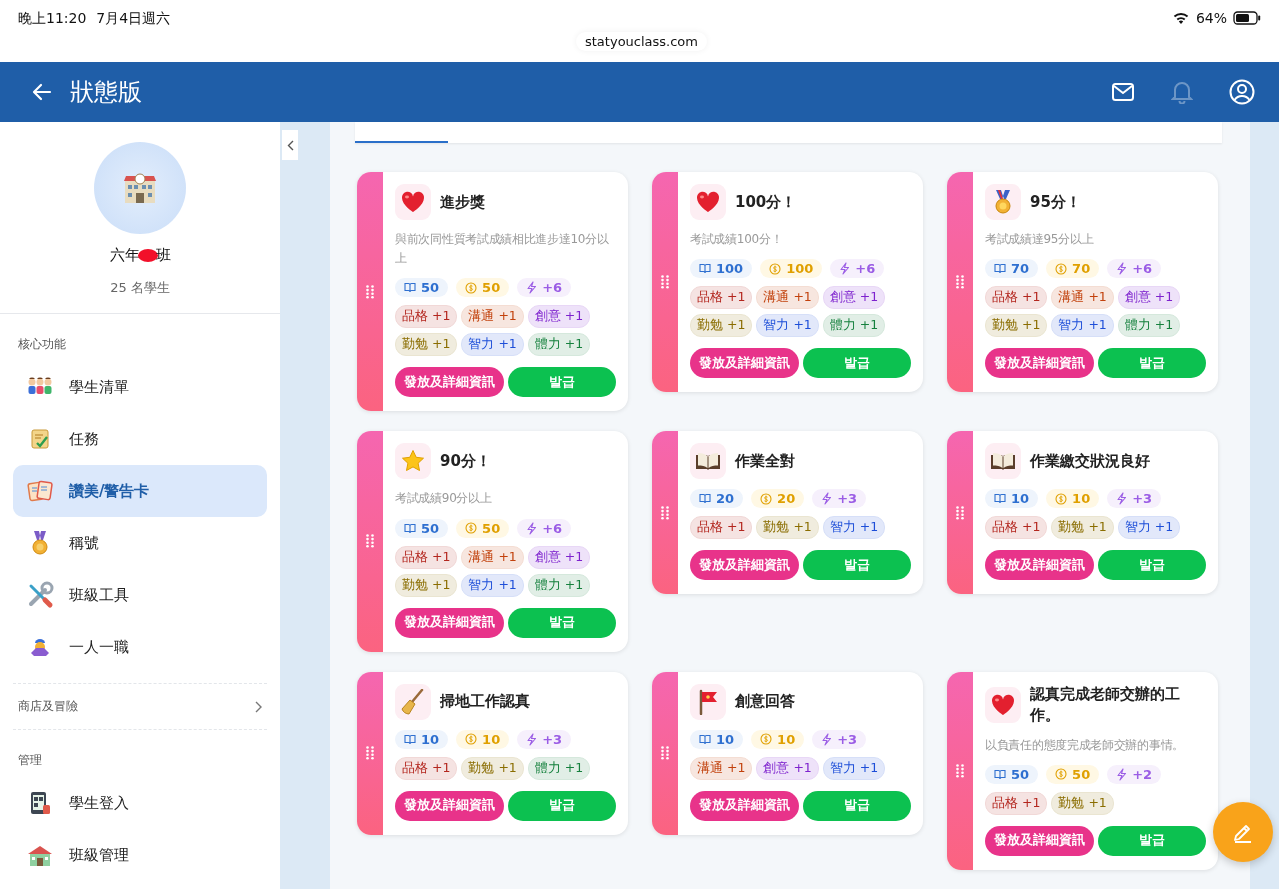  What do you see at coordinates (485, 702) in the screenshot?
I see `card-title: 掃地工作認真` at bounding box center [485, 702].